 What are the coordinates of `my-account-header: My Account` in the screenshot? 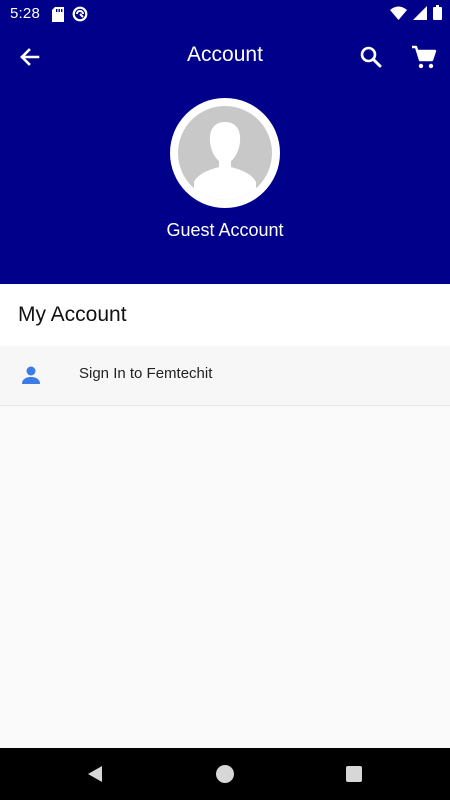 It's located at (225, 315).